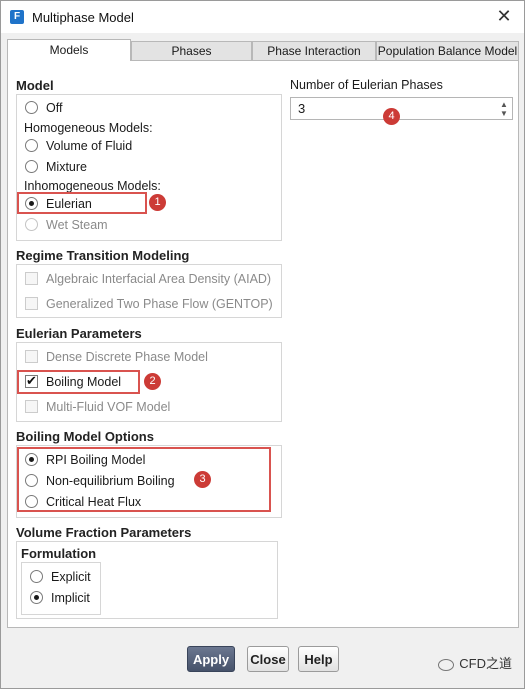  I want to click on tab-models: Models, so click(69, 50).